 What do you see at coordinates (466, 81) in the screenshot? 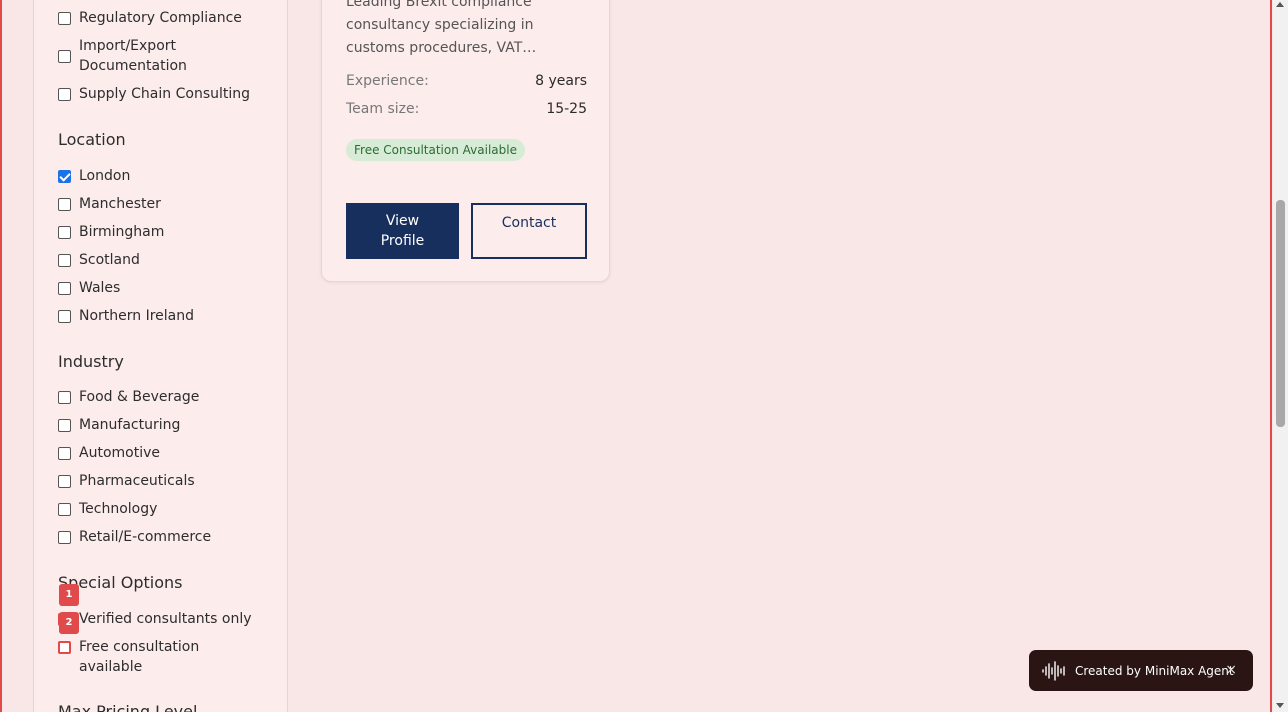
I see `experience-row: Experience: 8 years` at bounding box center [466, 81].